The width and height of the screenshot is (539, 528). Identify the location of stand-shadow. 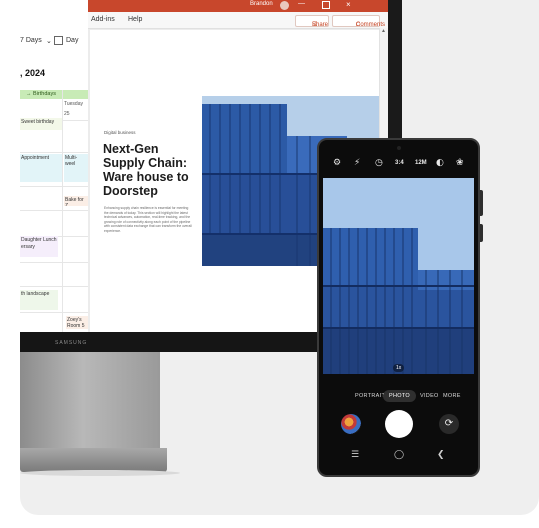
(100, 473).